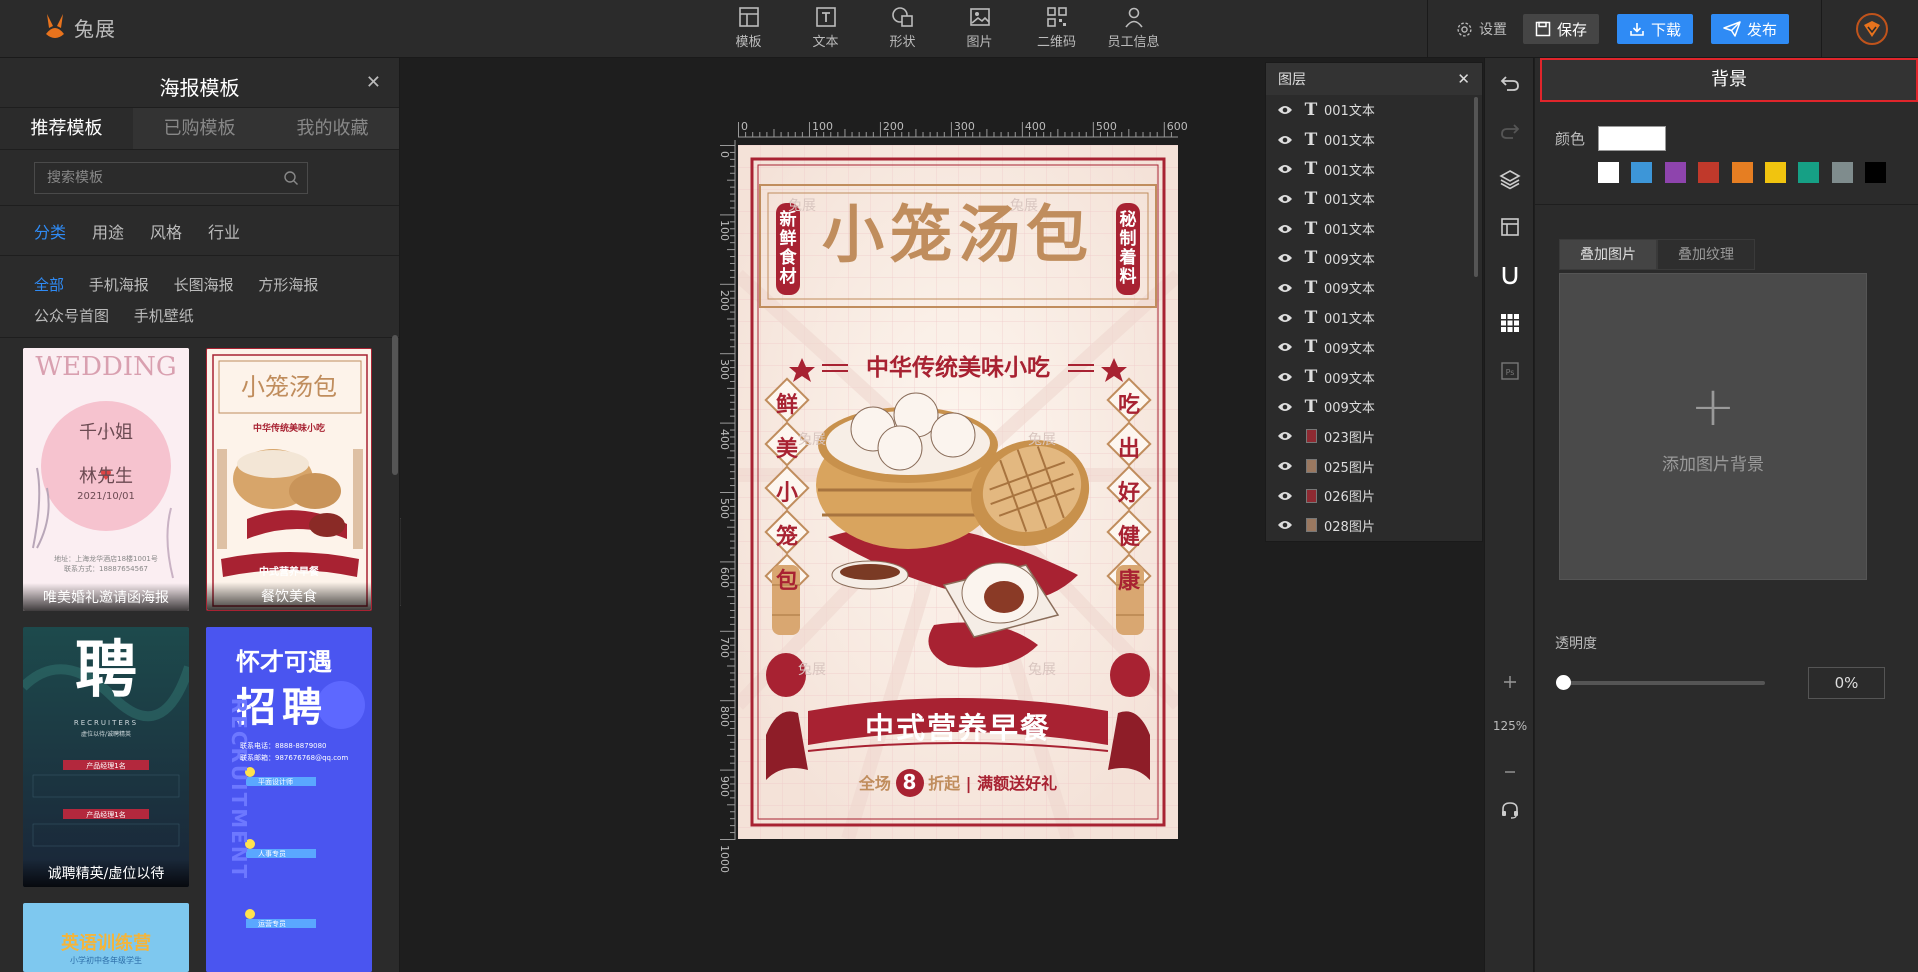 The width and height of the screenshot is (1918, 972). Describe the element at coordinates (199, 128) in the screenshot. I see `tab-purchased: 已购模板` at that location.